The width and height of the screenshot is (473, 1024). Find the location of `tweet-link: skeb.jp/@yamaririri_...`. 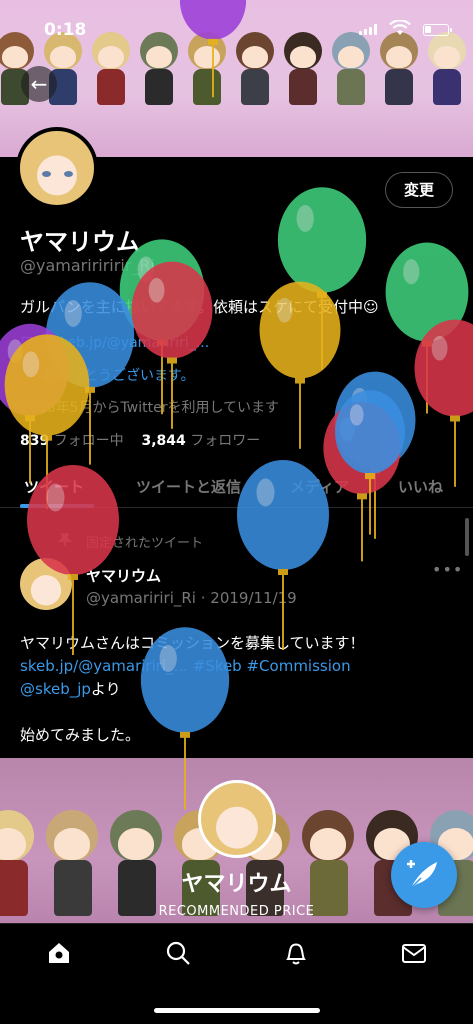

tweet-link: skeb.jp/@yamaririri_... is located at coordinates (104, 666).